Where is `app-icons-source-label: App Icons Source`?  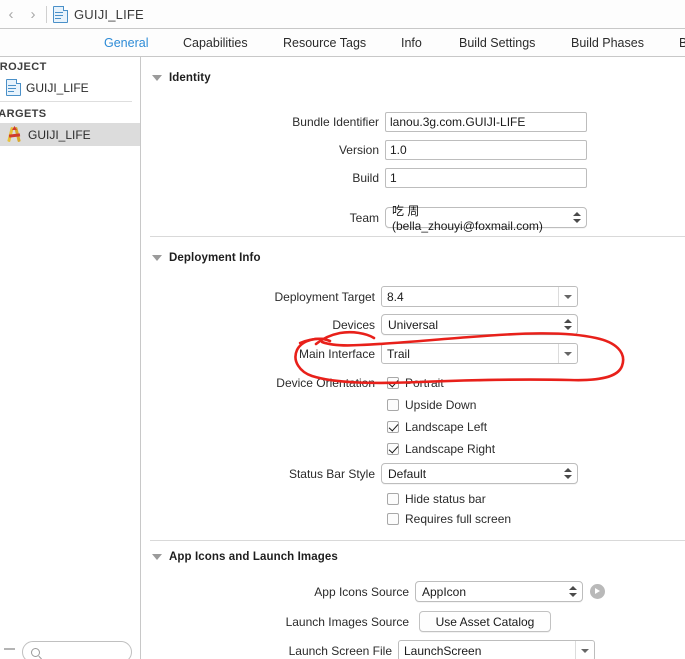 app-icons-source-label: App Icons Source is located at coordinates (361, 591).